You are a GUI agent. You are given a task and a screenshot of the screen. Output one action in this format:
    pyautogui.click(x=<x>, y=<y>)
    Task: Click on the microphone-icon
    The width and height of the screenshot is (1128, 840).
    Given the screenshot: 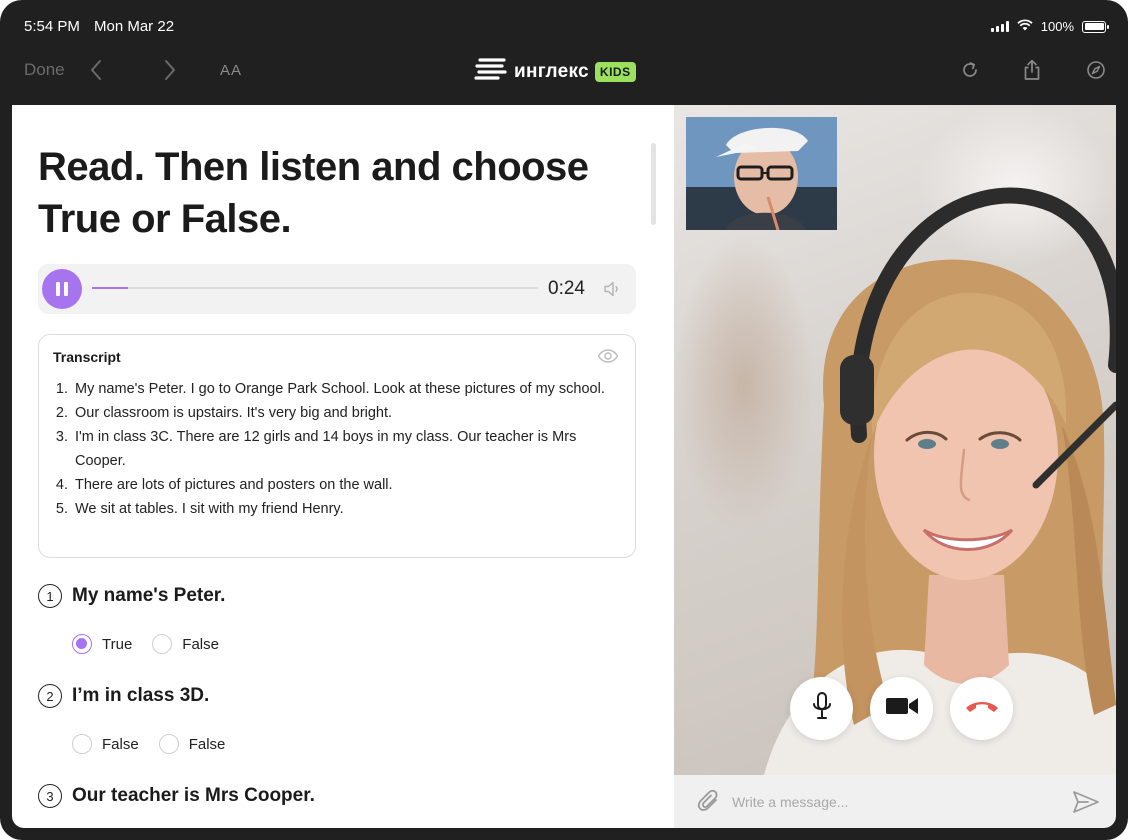 What is the action you would take?
    pyautogui.click(x=822, y=708)
    